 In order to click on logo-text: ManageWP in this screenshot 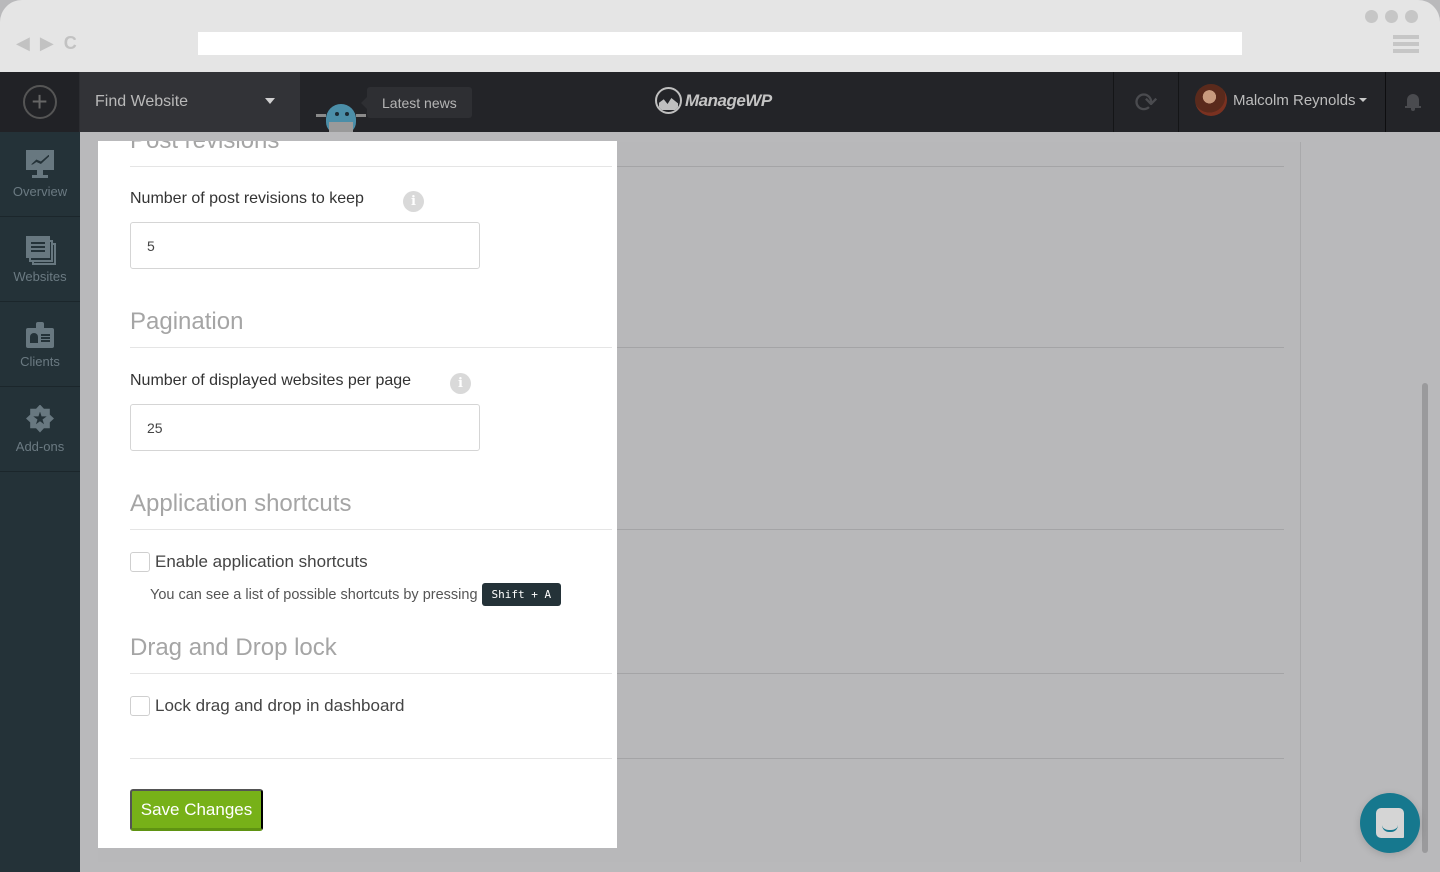, I will do `click(728, 100)`.